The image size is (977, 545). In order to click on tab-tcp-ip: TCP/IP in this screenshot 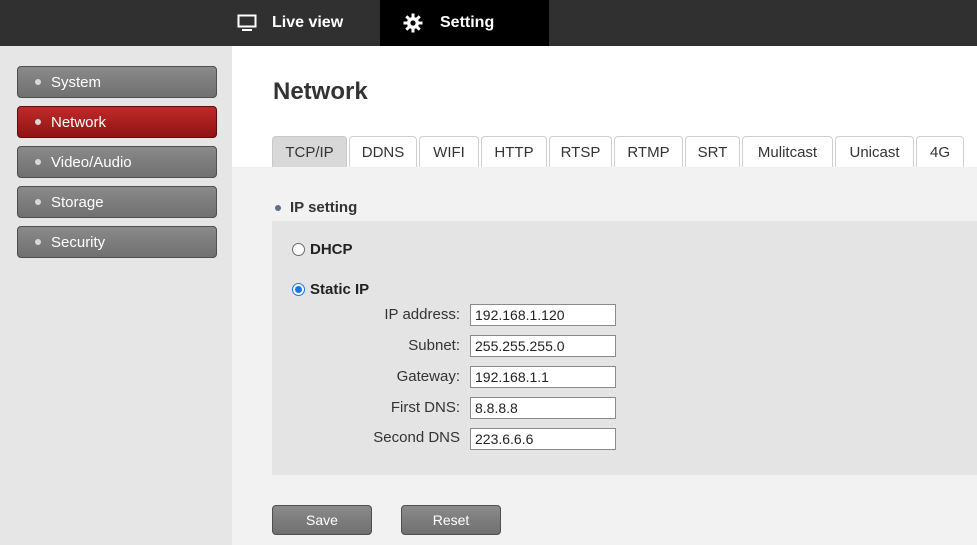, I will do `click(309, 151)`.